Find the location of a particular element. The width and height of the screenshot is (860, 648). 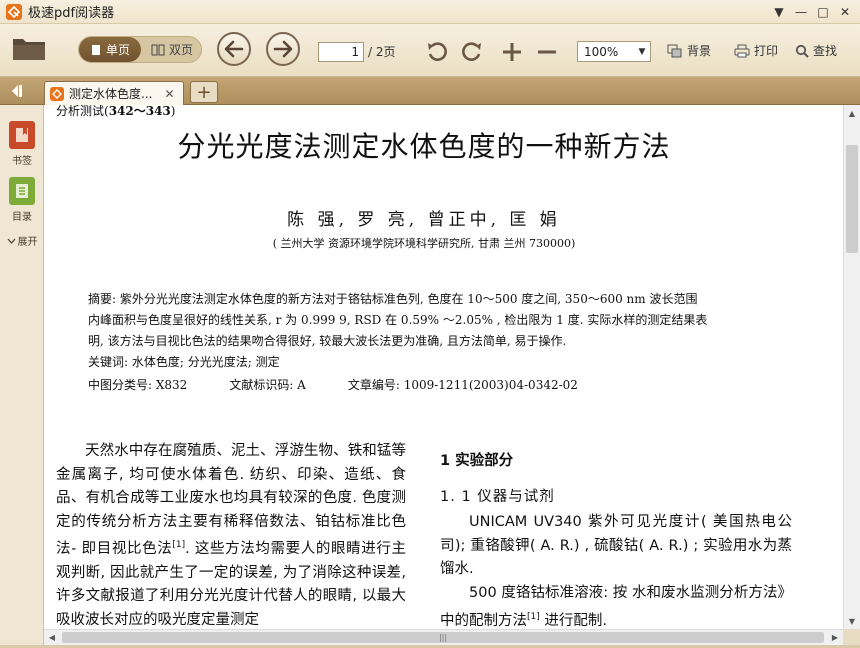

arrow-right-icon is located at coordinates (283, 49).